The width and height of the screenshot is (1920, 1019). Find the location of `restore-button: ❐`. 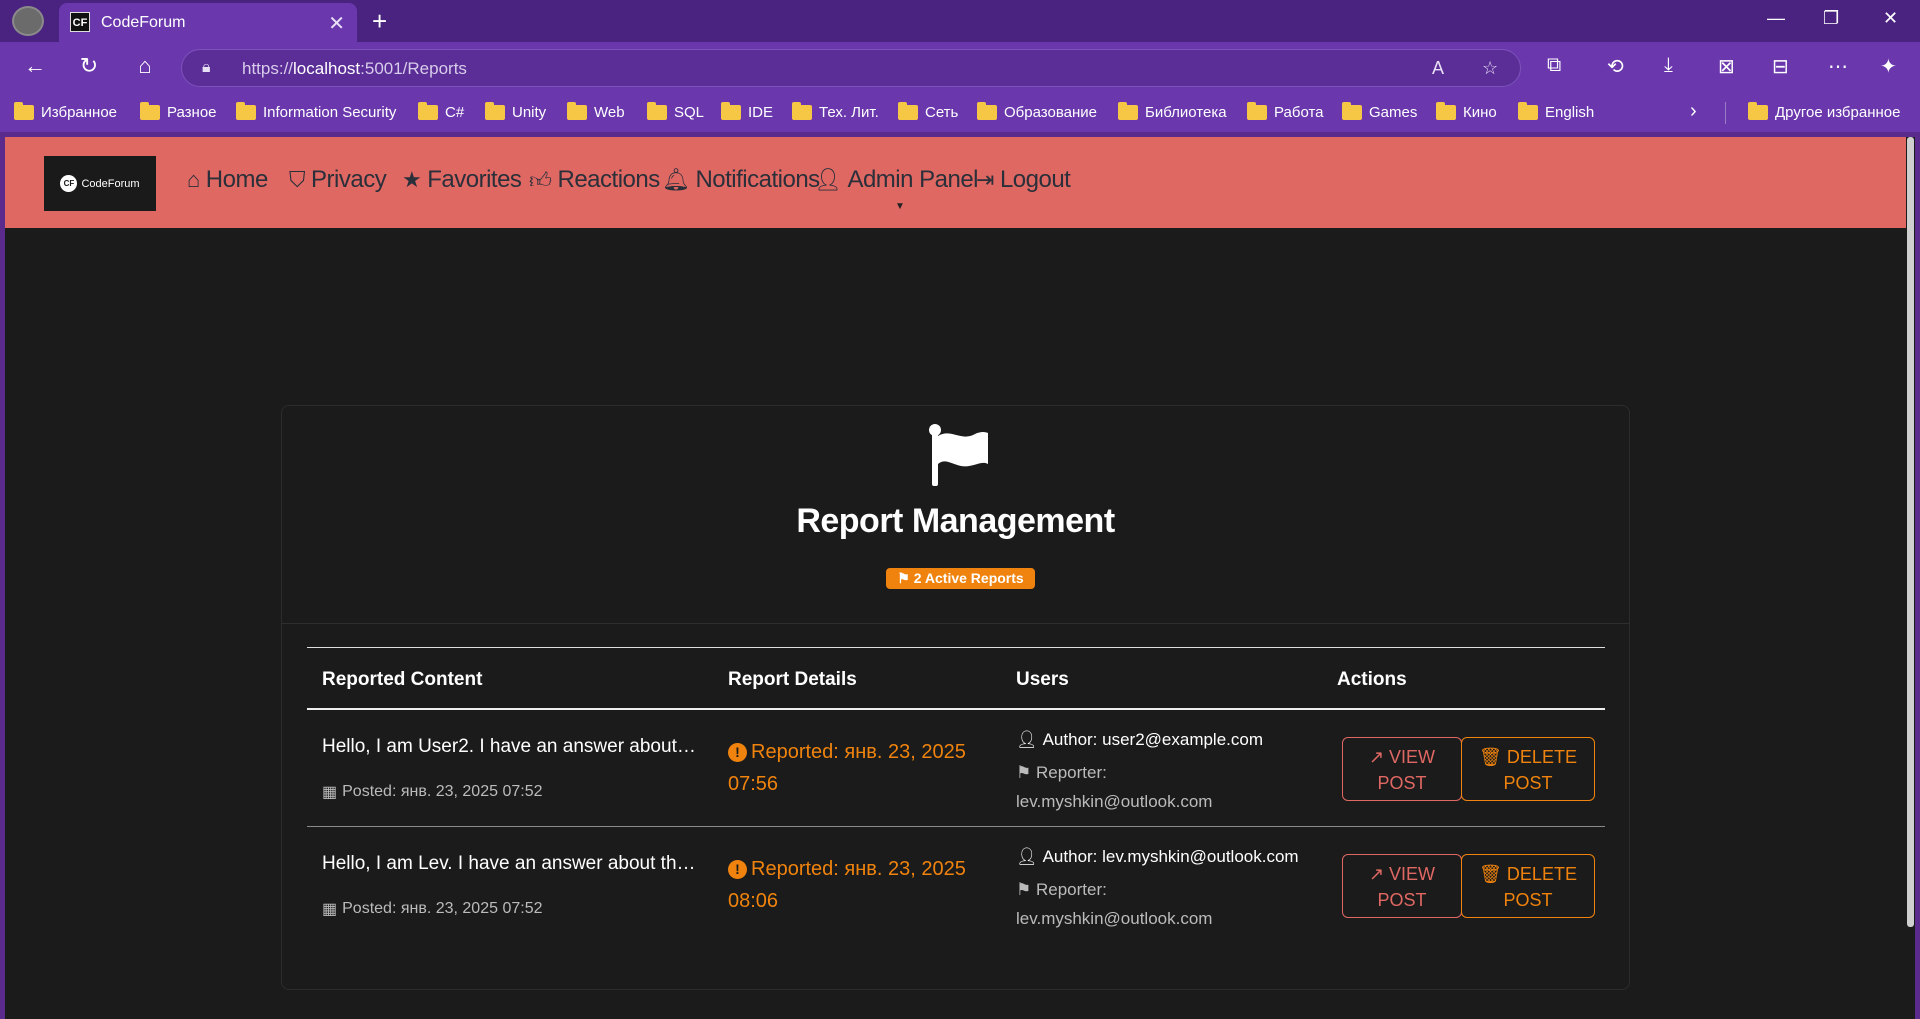

restore-button: ❐ is located at coordinates (1831, 18).